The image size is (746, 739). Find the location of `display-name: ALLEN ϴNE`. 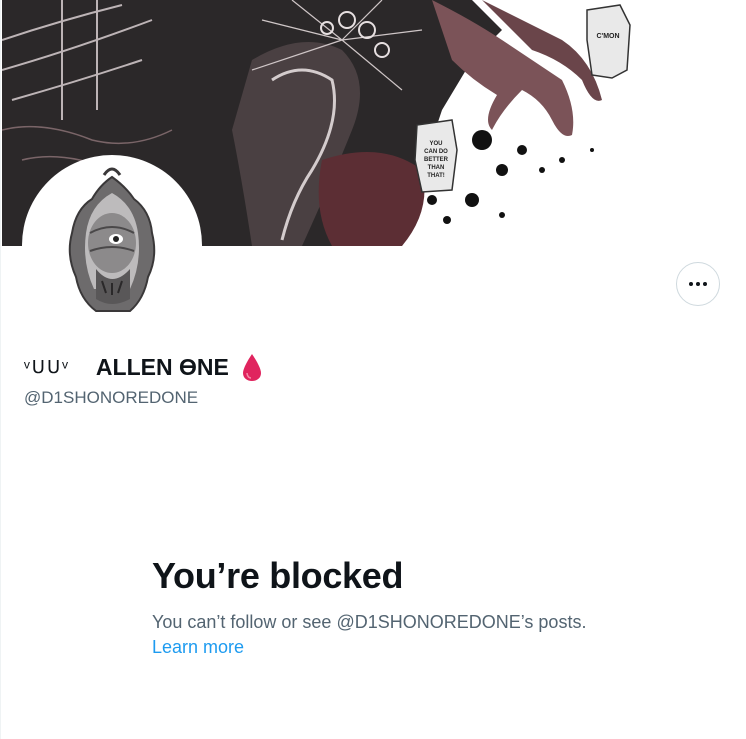

display-name: ALLEN ϴNE is located at coordinates (162, 366).